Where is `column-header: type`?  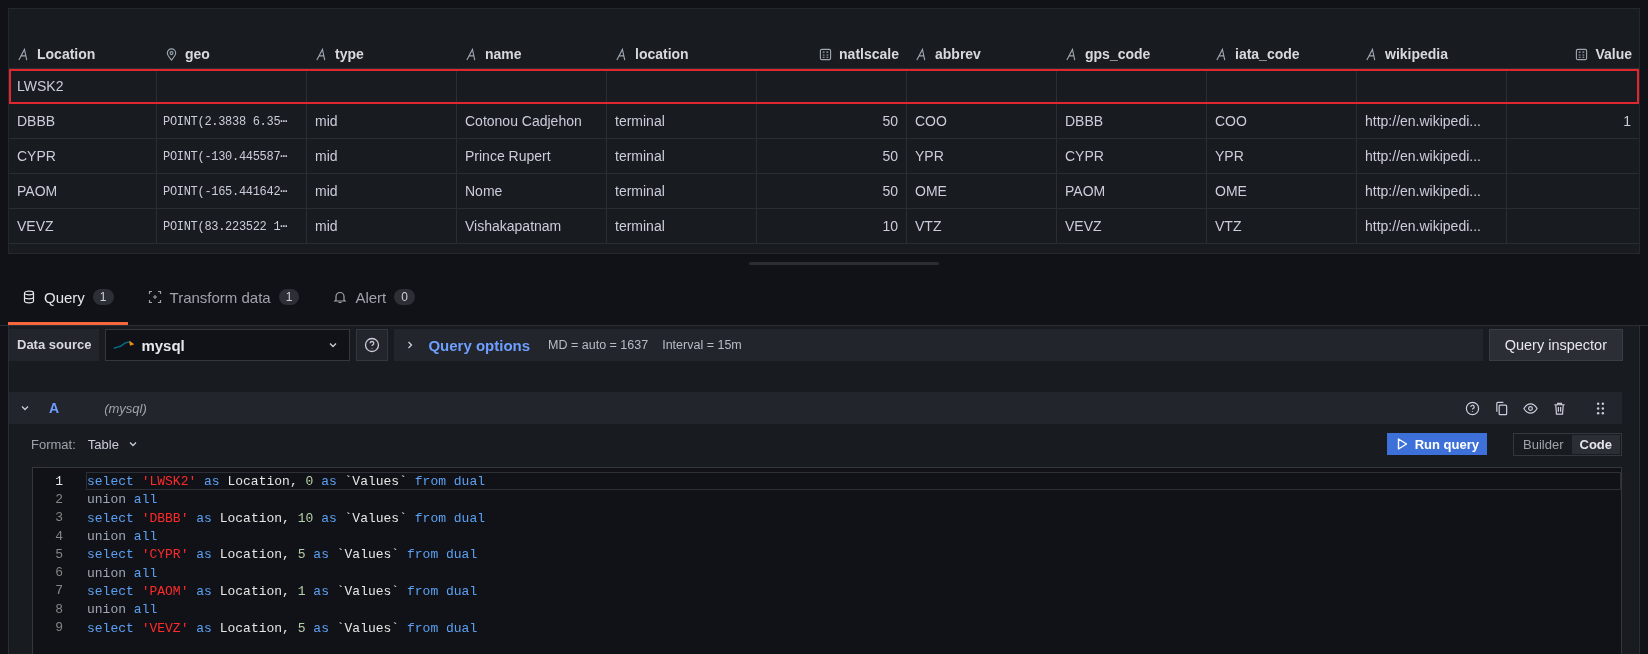 column-header: type is located at coordinates (382, 54).